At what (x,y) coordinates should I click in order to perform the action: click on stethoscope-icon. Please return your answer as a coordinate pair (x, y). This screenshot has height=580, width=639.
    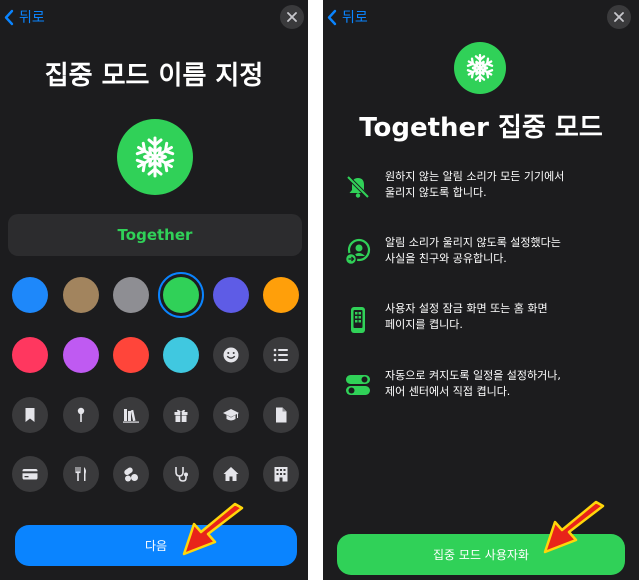
    Looking at the image, I should click on (181, 474).